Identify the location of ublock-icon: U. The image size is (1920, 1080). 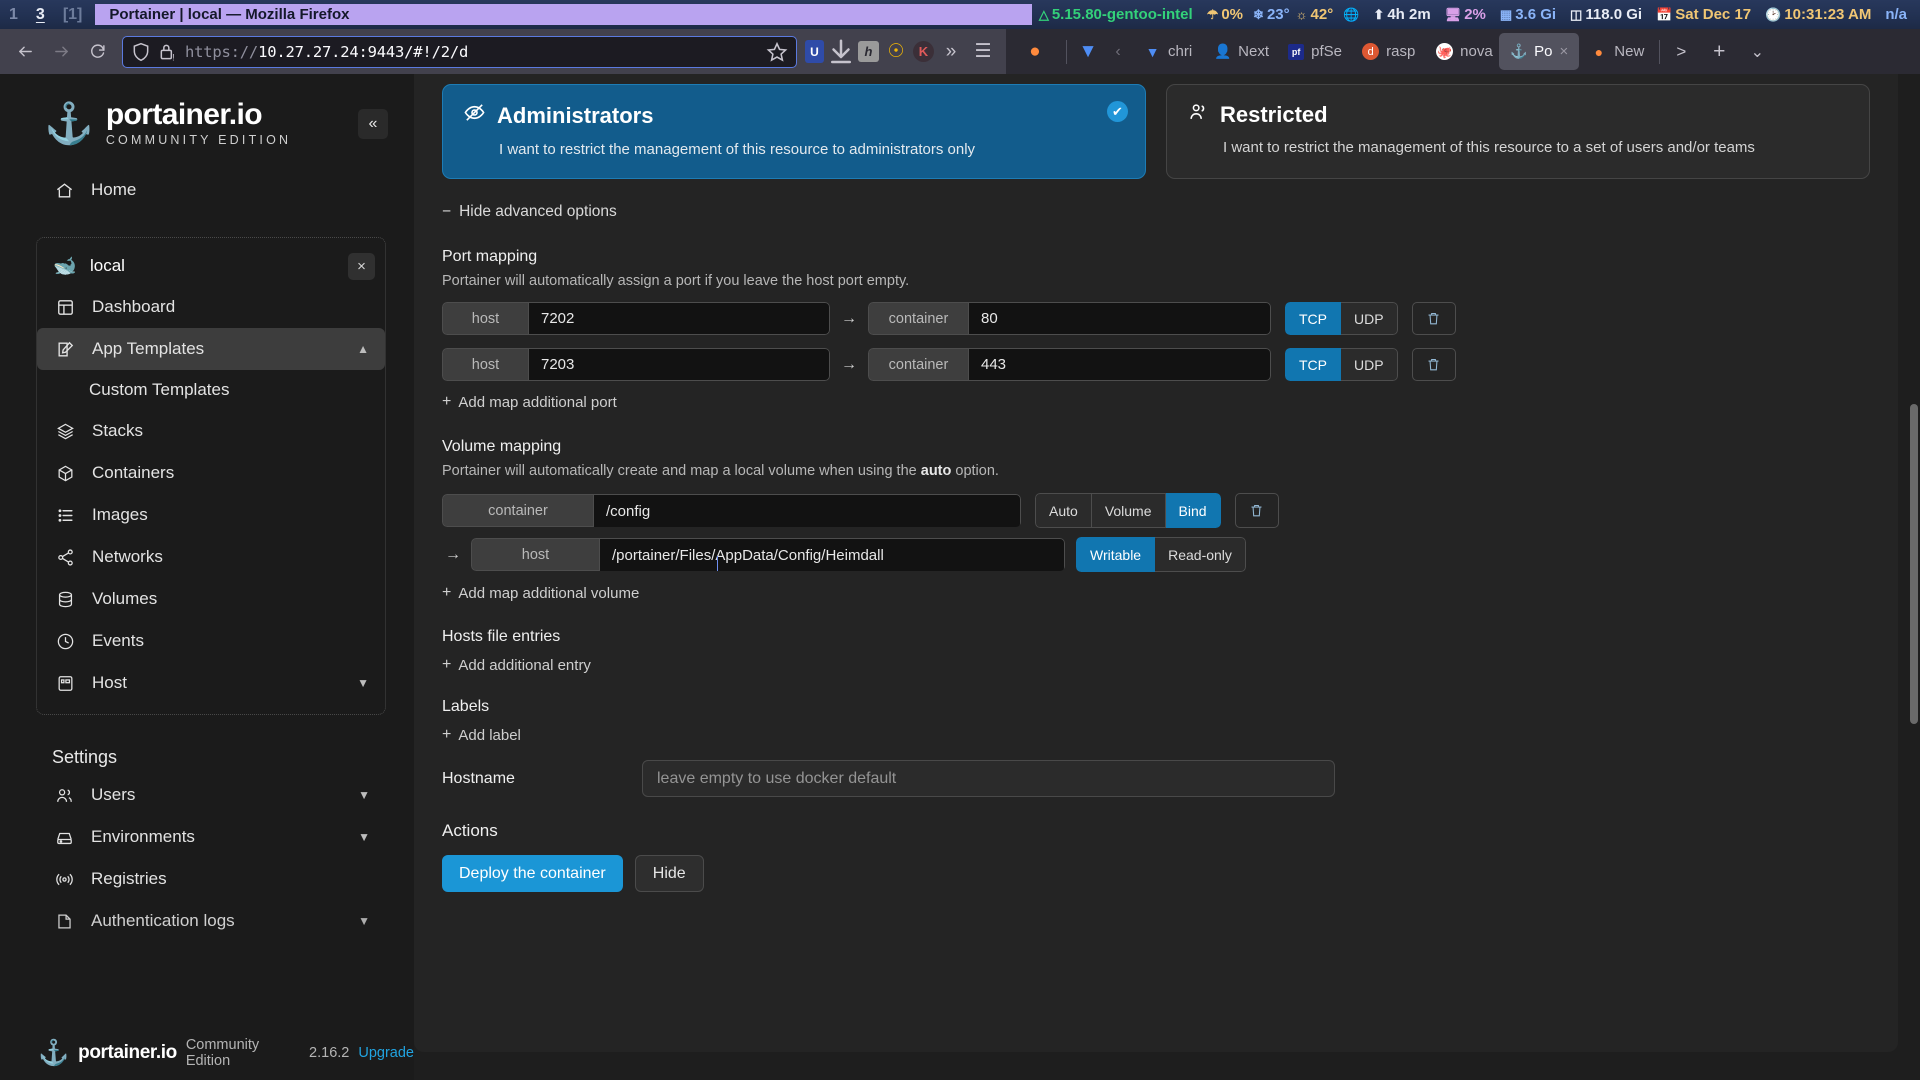
(814, 51).